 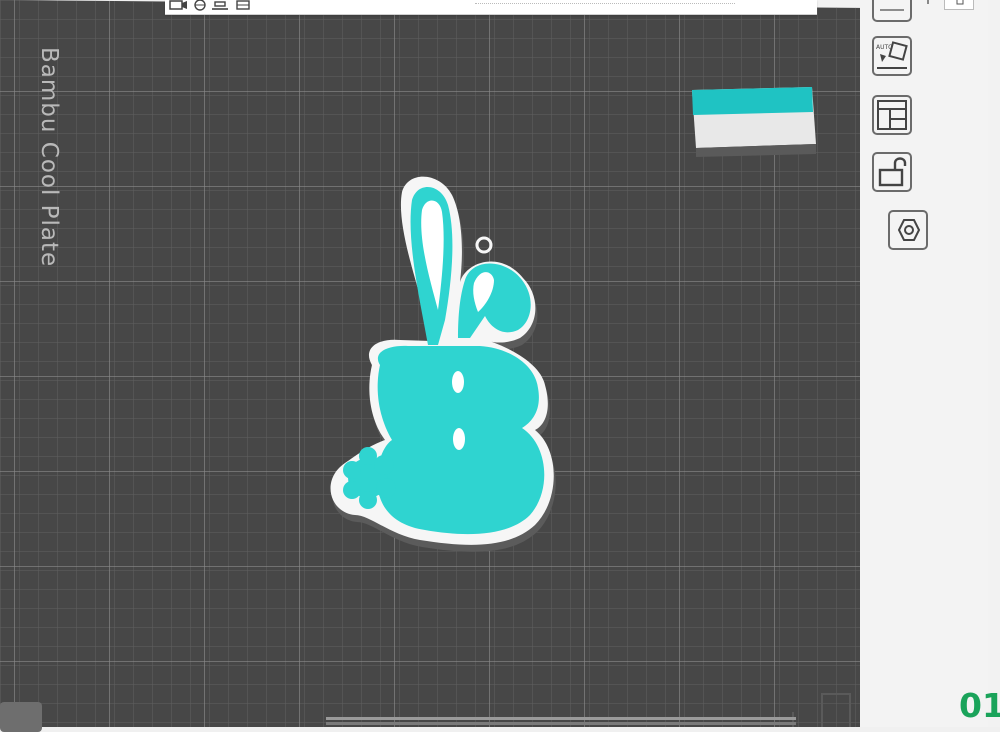 I want to click on arrange-button, so click(x=892, y=115).